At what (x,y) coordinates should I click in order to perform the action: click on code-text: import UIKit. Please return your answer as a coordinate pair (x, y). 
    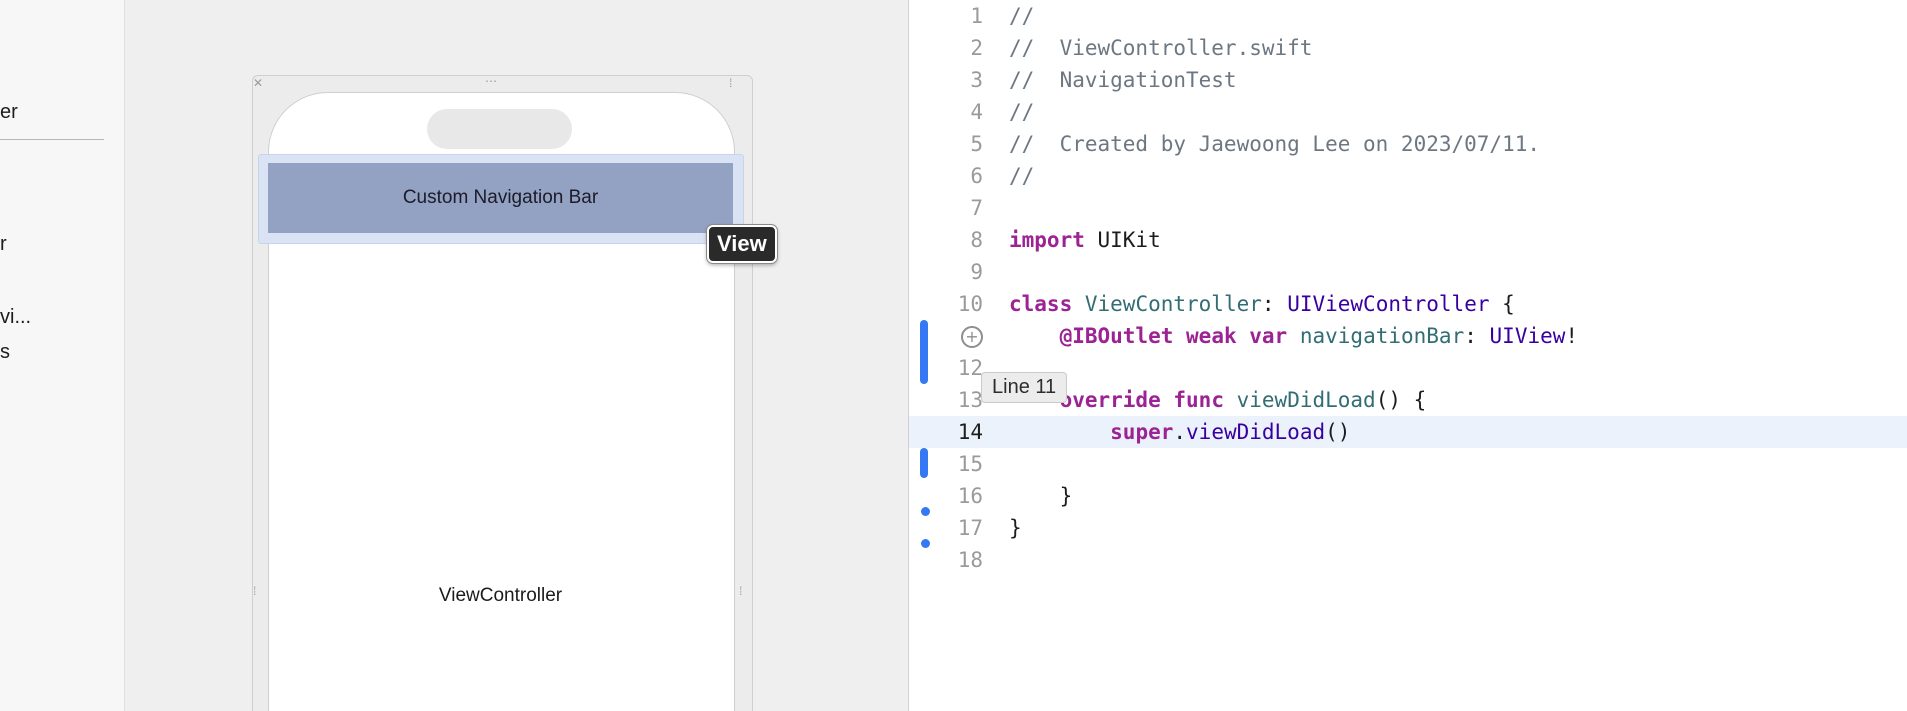
    Looking at the image, I should click on (1085, 240).